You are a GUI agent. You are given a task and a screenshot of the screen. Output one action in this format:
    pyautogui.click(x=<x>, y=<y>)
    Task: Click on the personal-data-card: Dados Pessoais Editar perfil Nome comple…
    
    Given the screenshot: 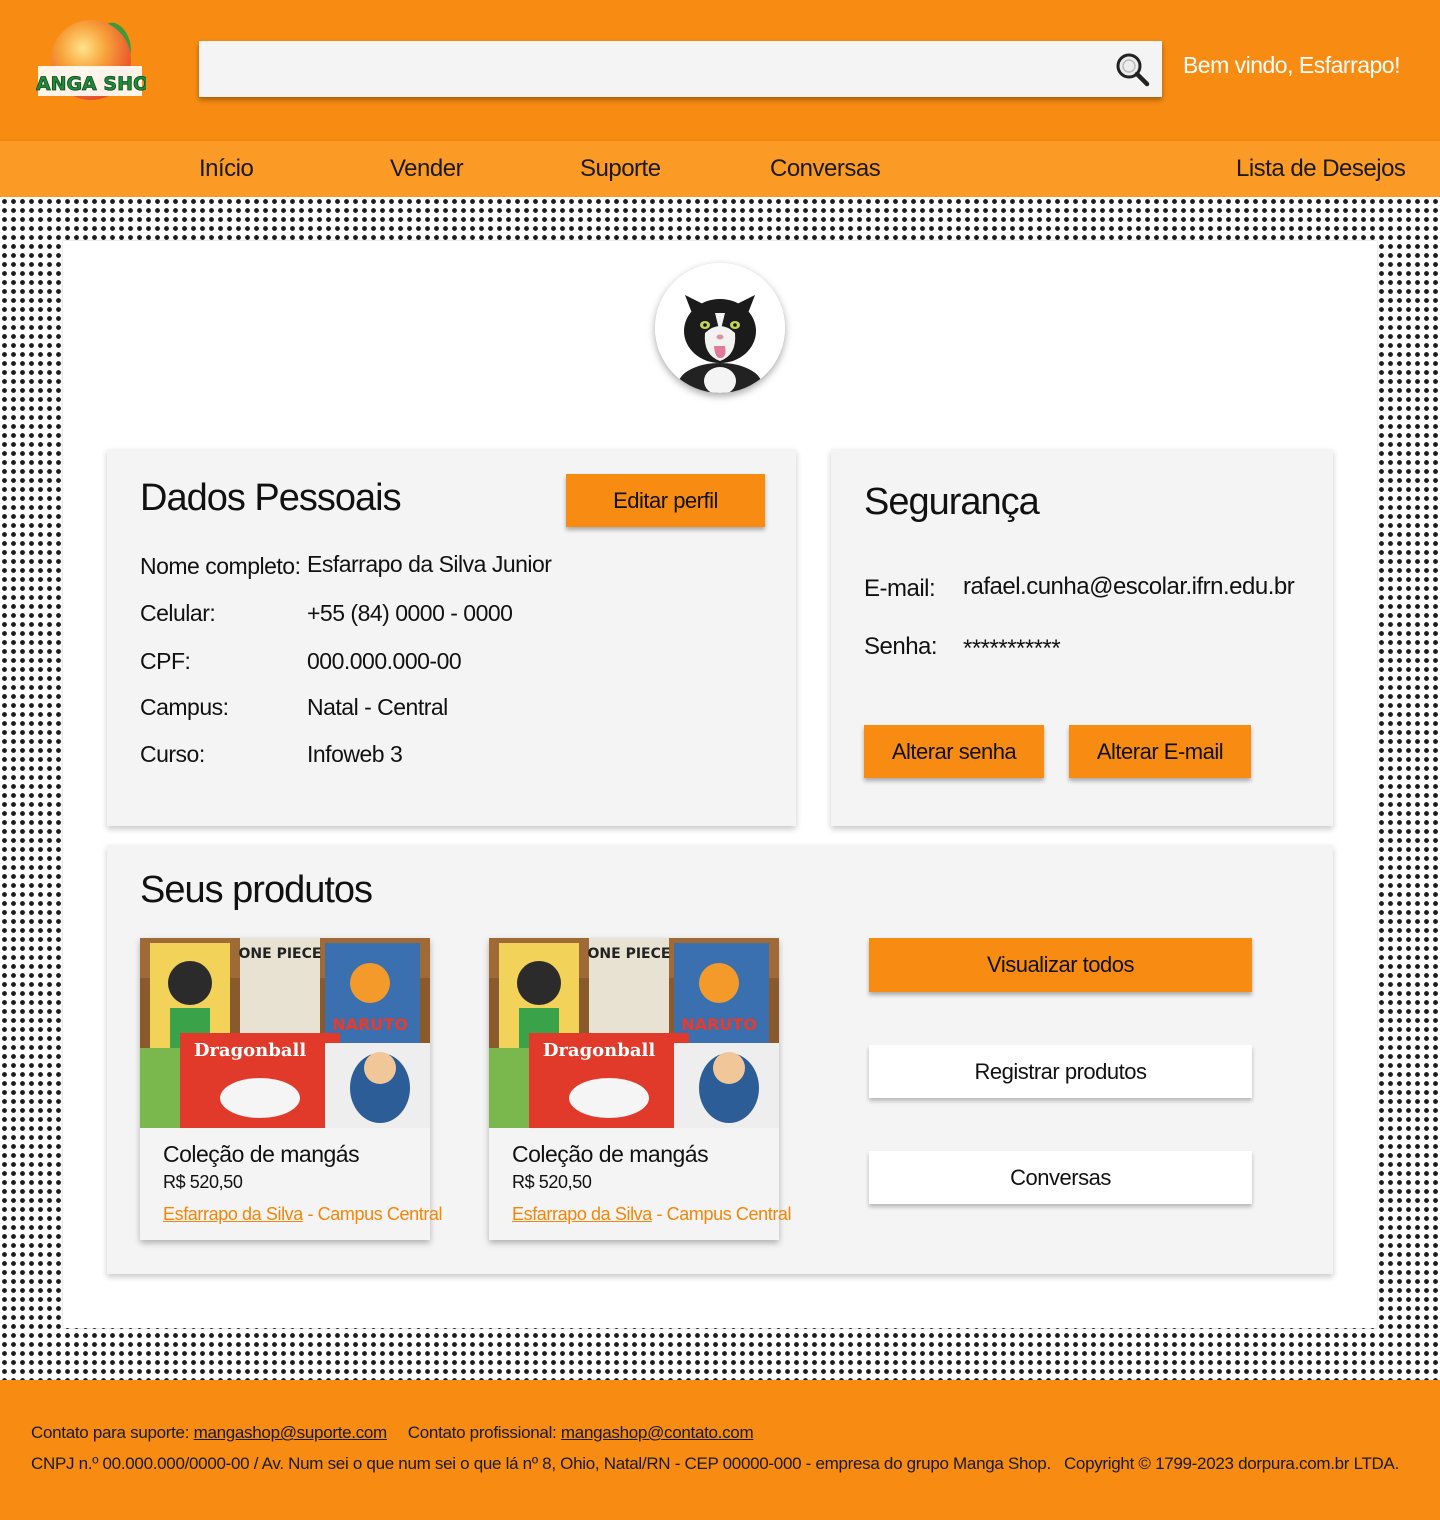 What is the action you would take?
    pyautogui.click(x=451, y=637)
    